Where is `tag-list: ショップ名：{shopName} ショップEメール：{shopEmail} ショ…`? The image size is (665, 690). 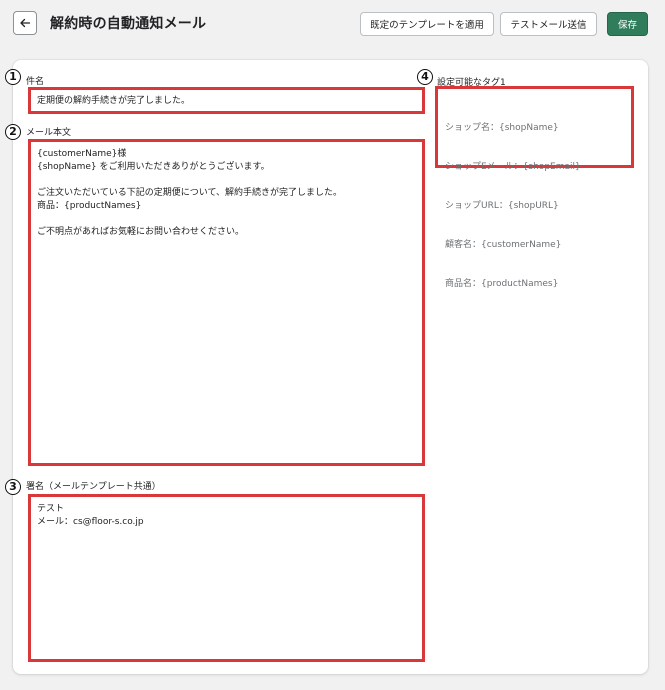 tag-list: ショップ名：{shopName} ショップEメール：{shopEmail} ショ… is located at coordinates (535, 206).